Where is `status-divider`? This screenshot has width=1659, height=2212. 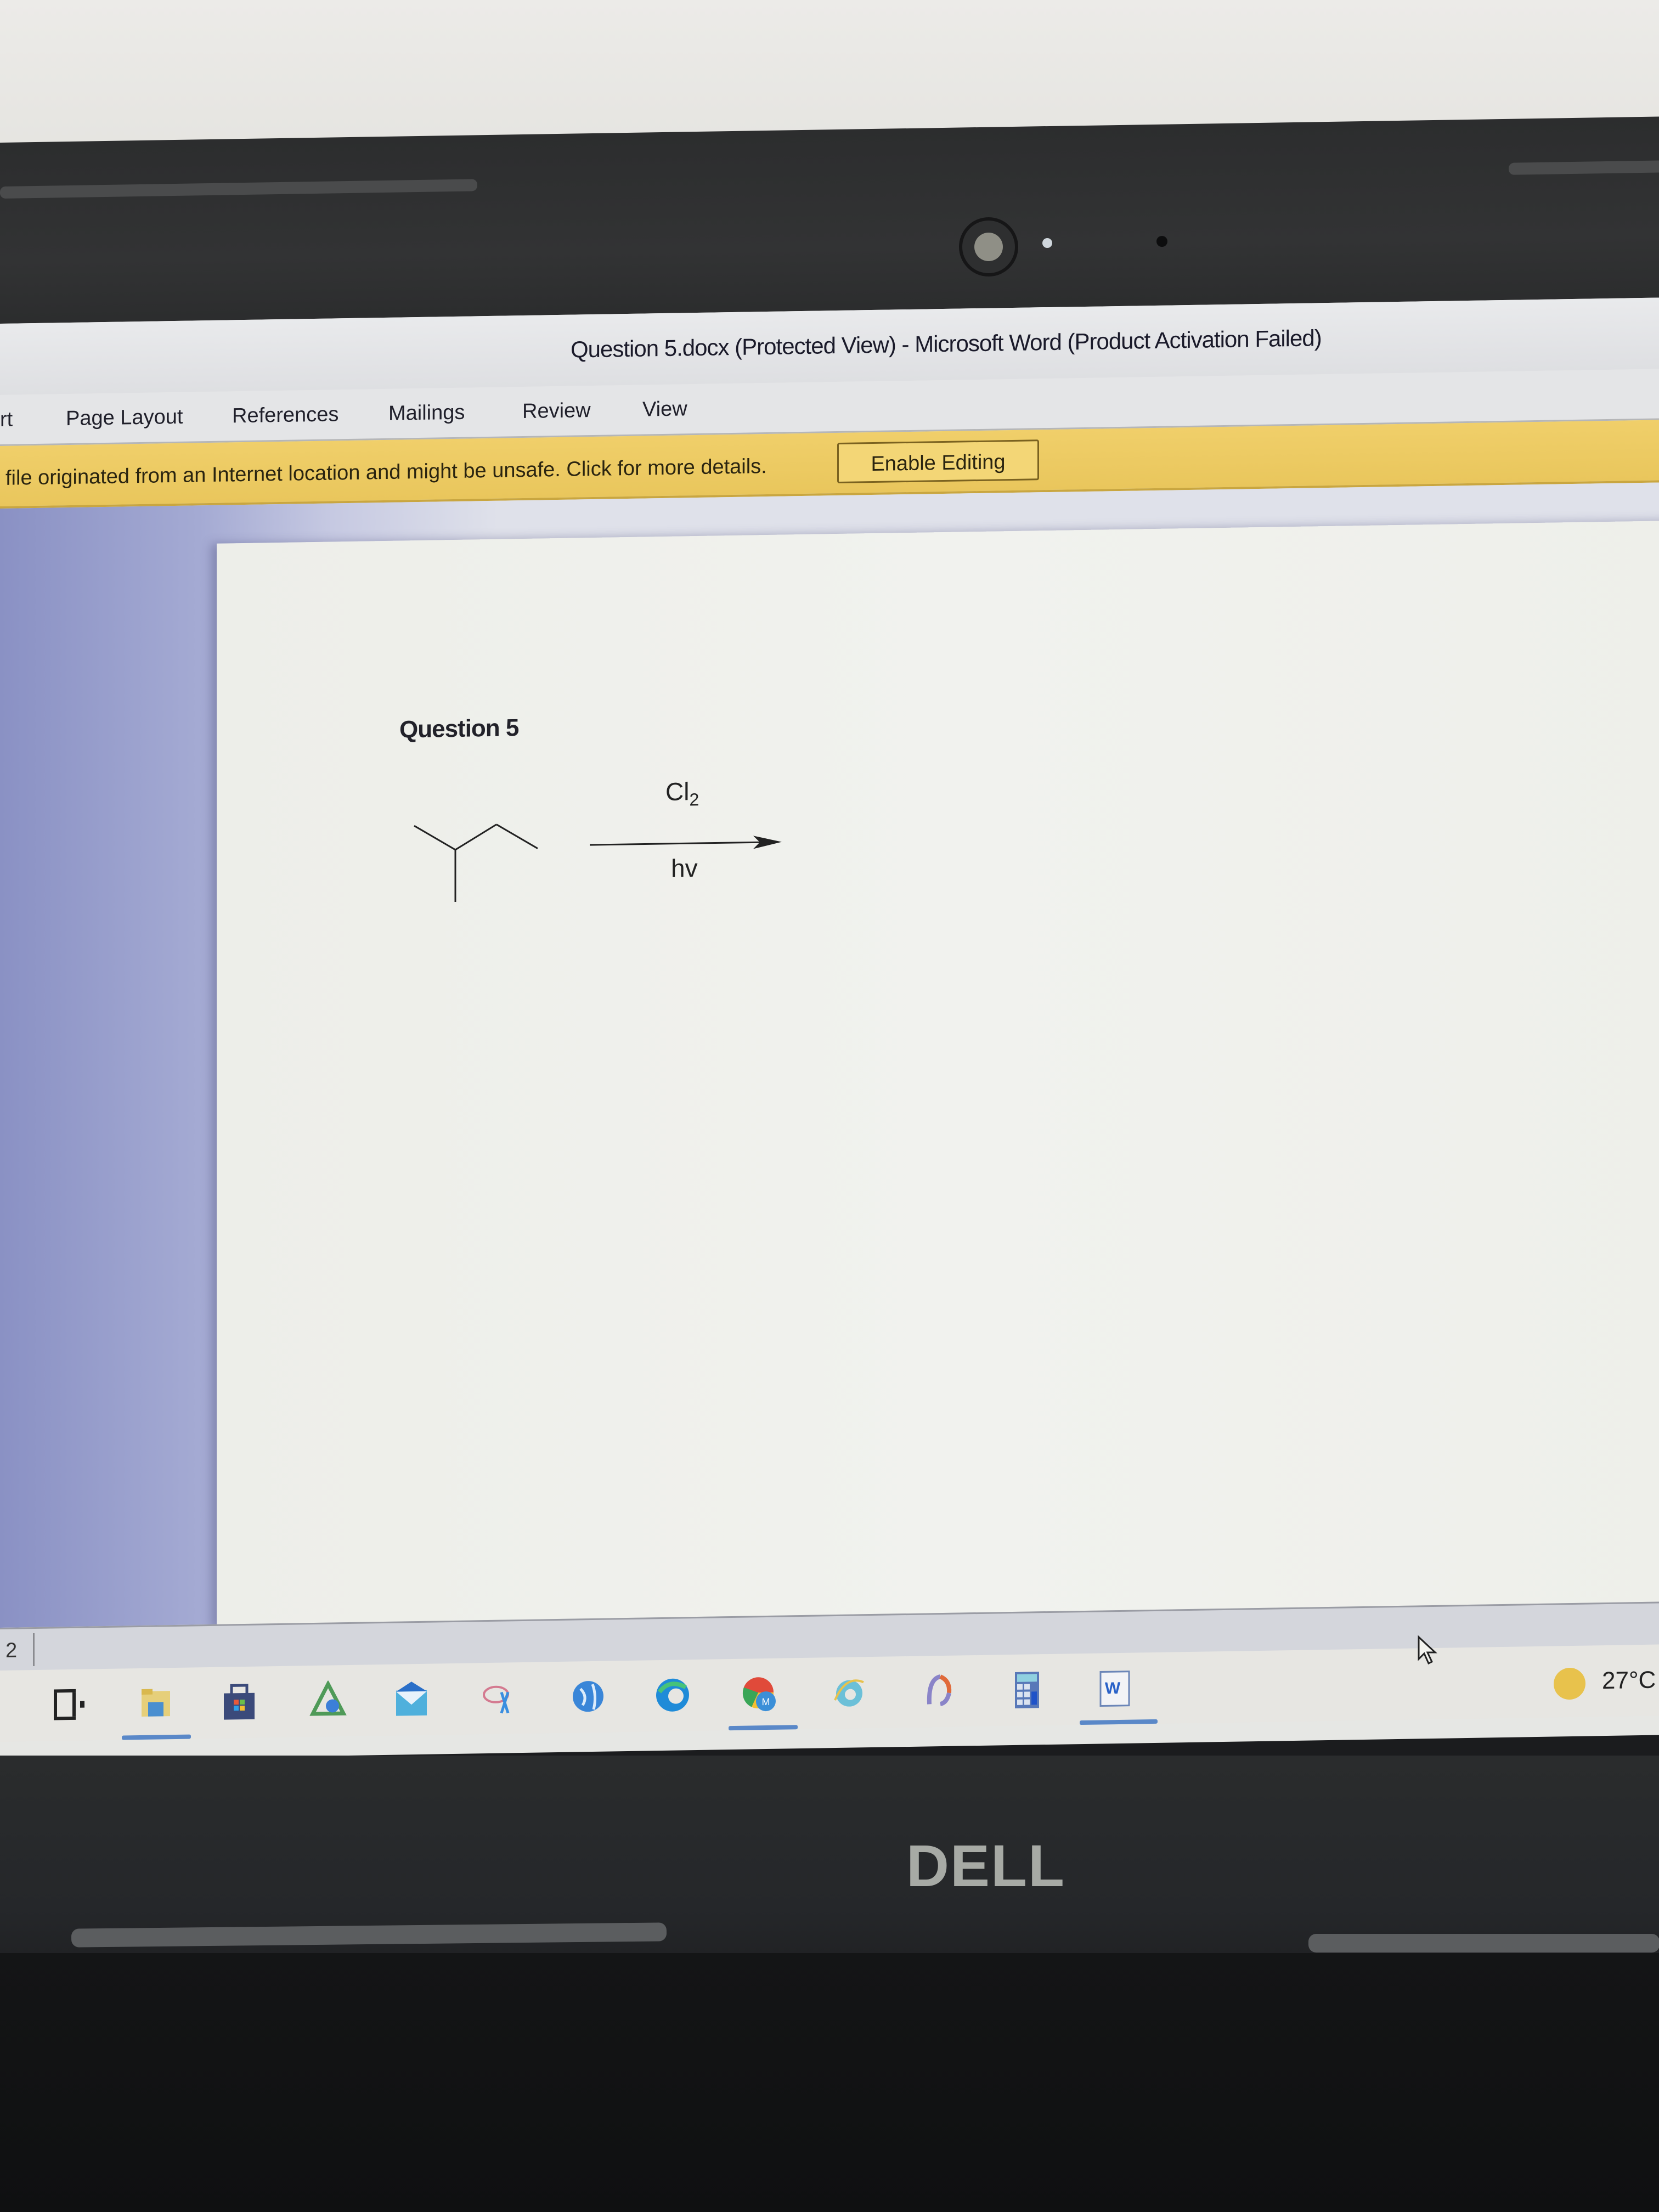
status-divider is located at coordinates (34, 1650).